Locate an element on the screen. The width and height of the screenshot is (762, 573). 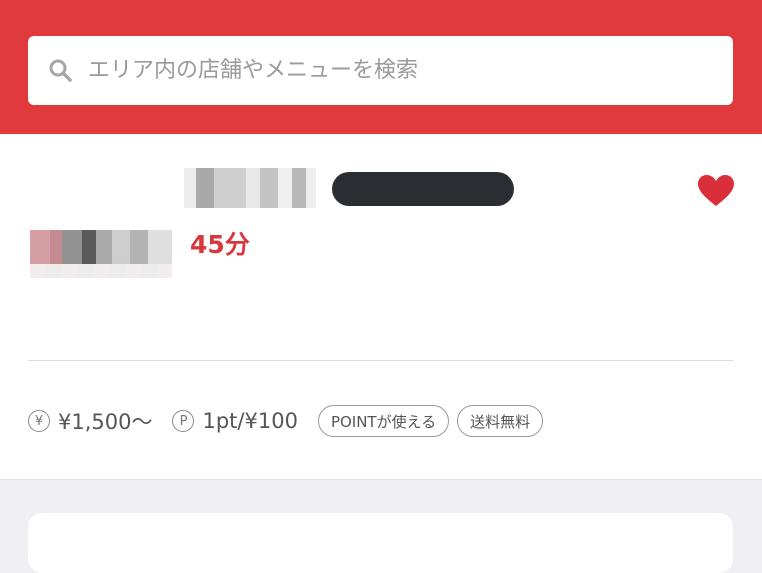
heart-icon is located at coordinates (716, 191).